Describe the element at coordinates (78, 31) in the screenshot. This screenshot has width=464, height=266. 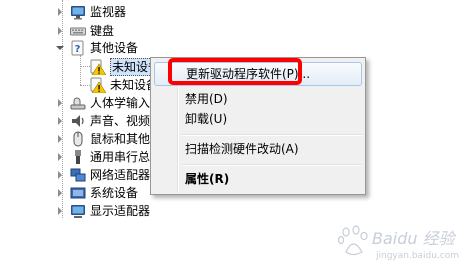
I see `keyboard-icon` at that location.